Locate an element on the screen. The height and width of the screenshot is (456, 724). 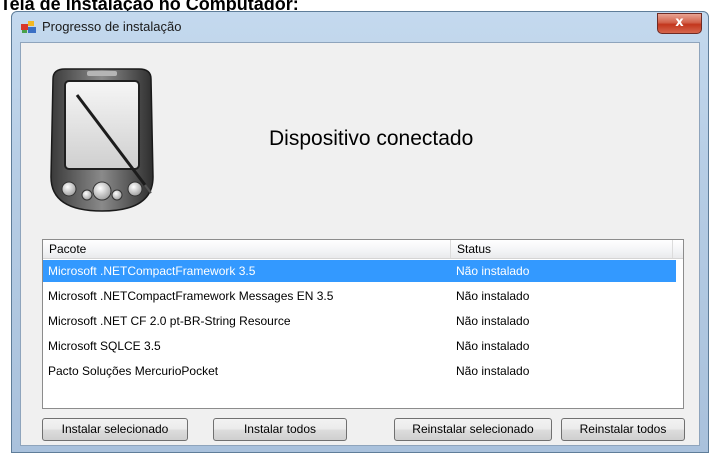
reinstall-selected-button: Reinstalar selecionado is located at coordinates (473, 429).